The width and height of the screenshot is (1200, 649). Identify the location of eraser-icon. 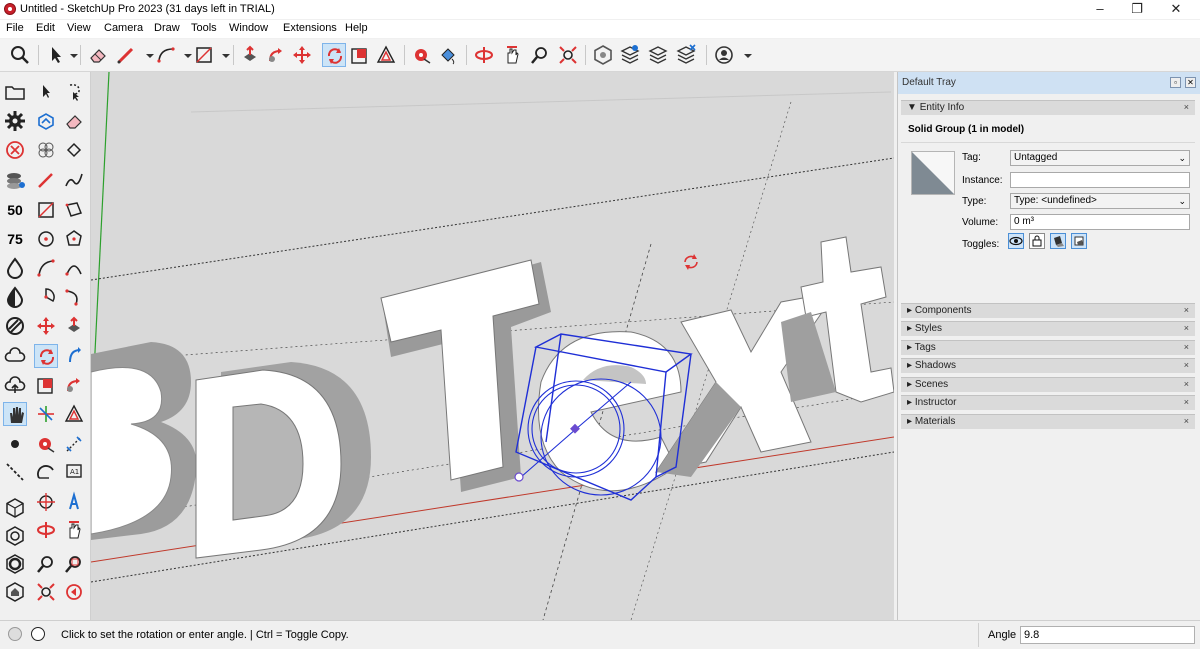
(98, 55).